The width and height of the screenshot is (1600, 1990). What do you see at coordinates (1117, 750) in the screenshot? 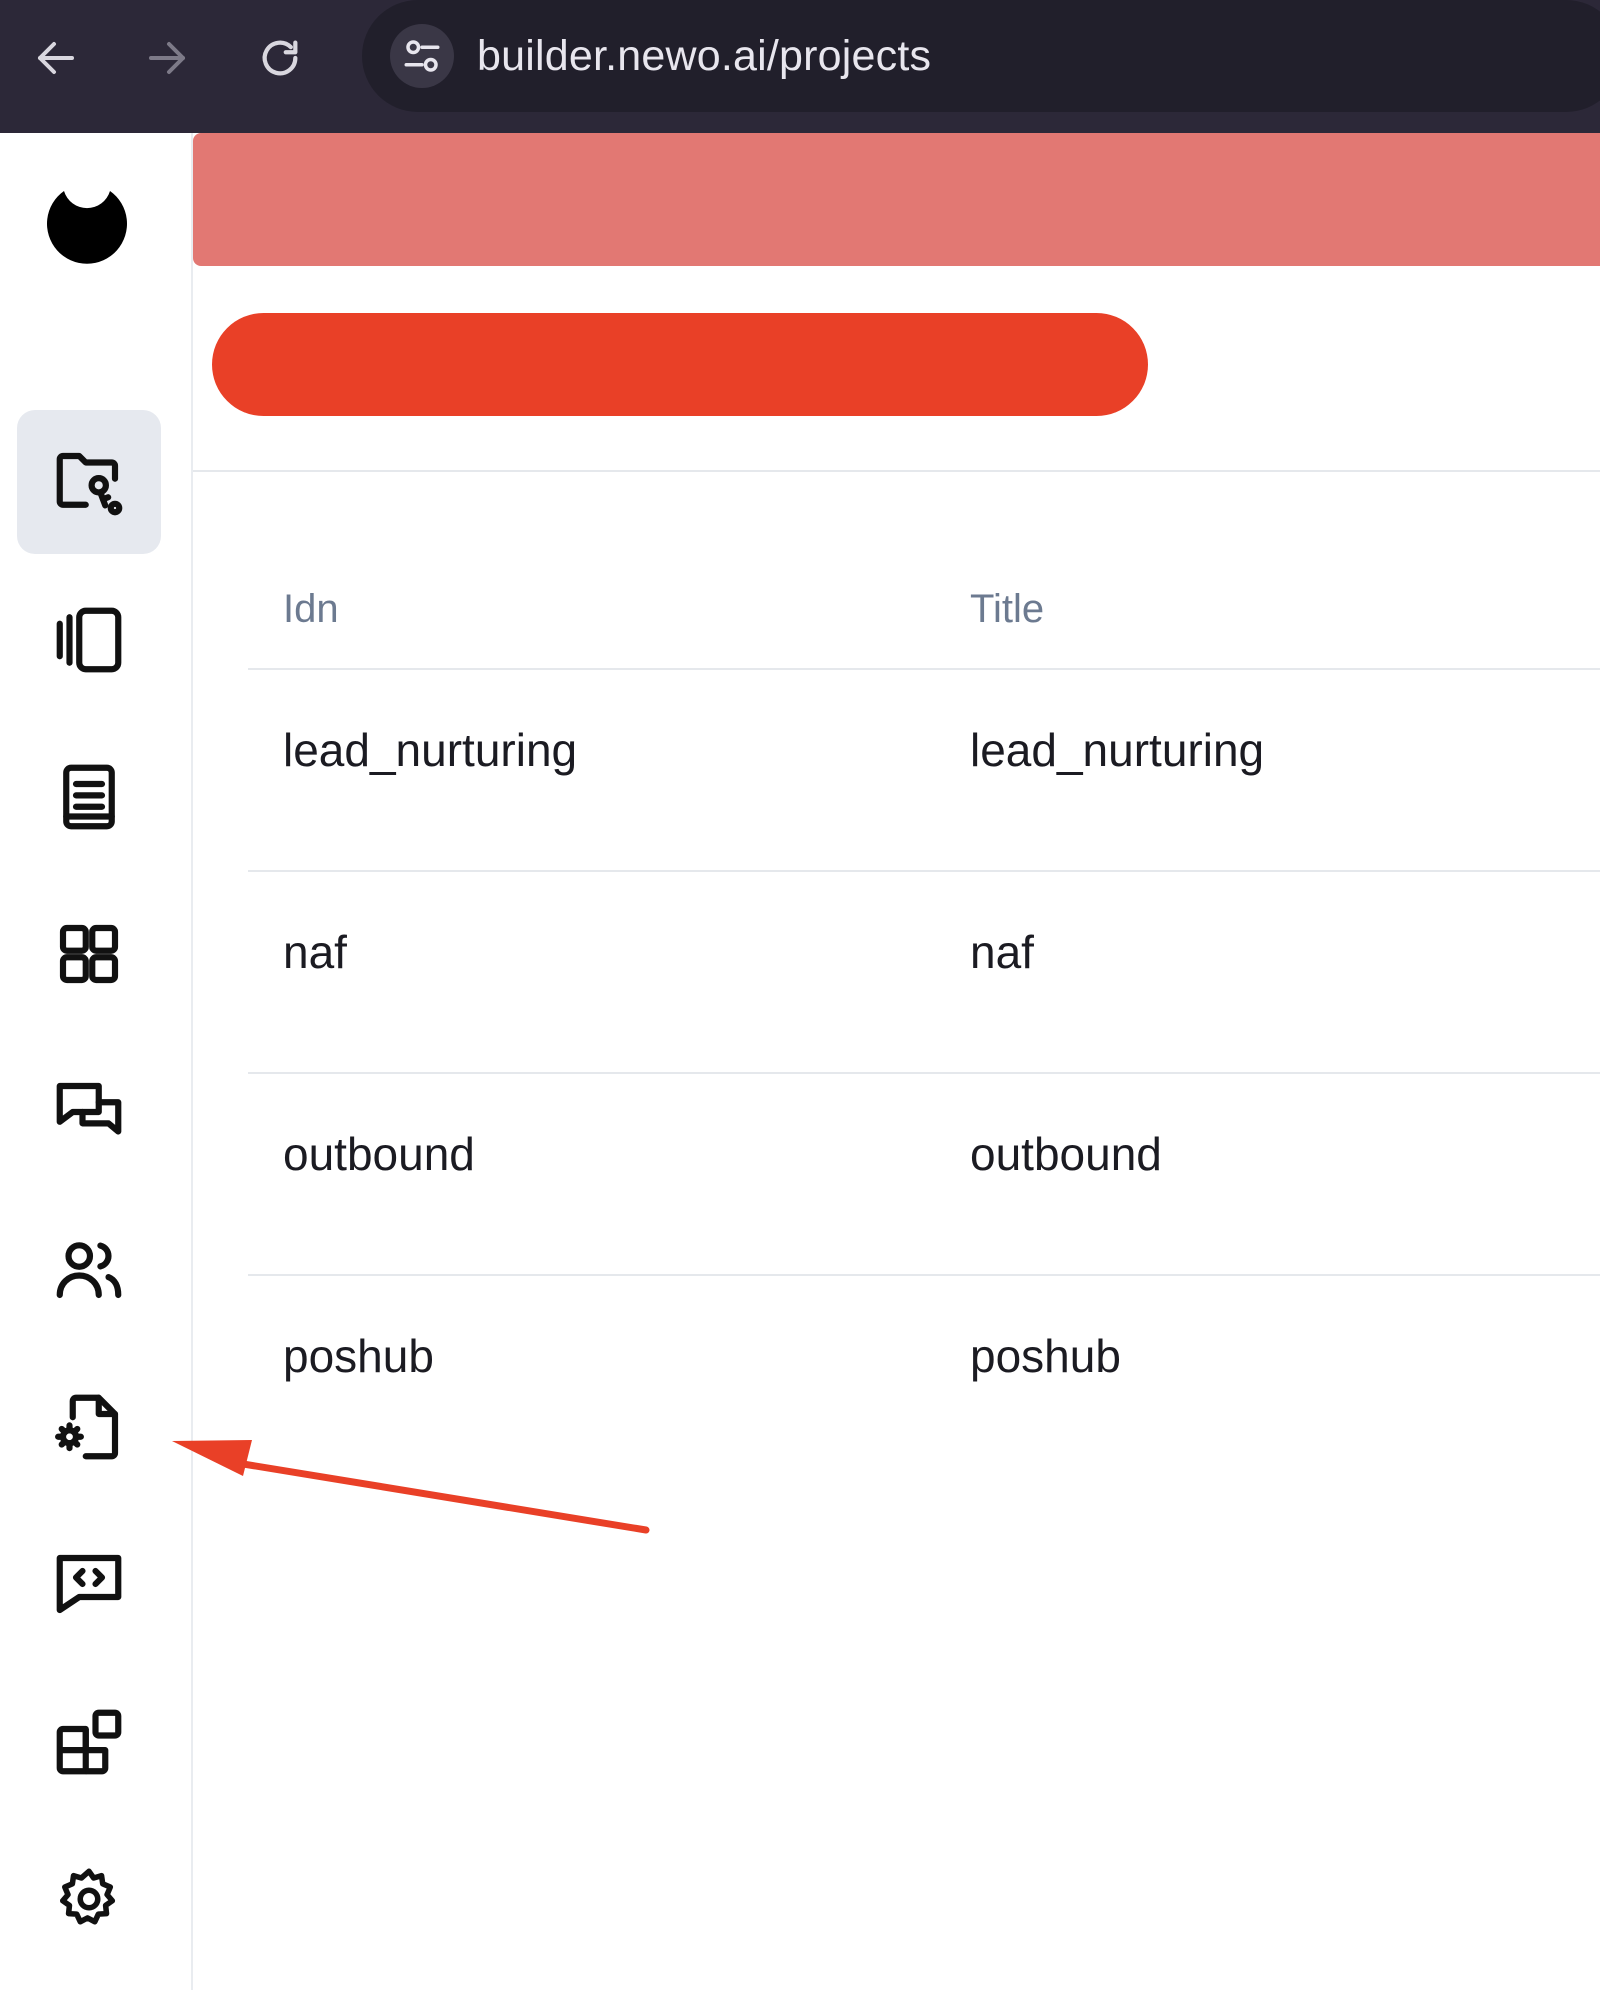
I see `cell-title: lead_nurturing` at bounding box center [1117, 750].